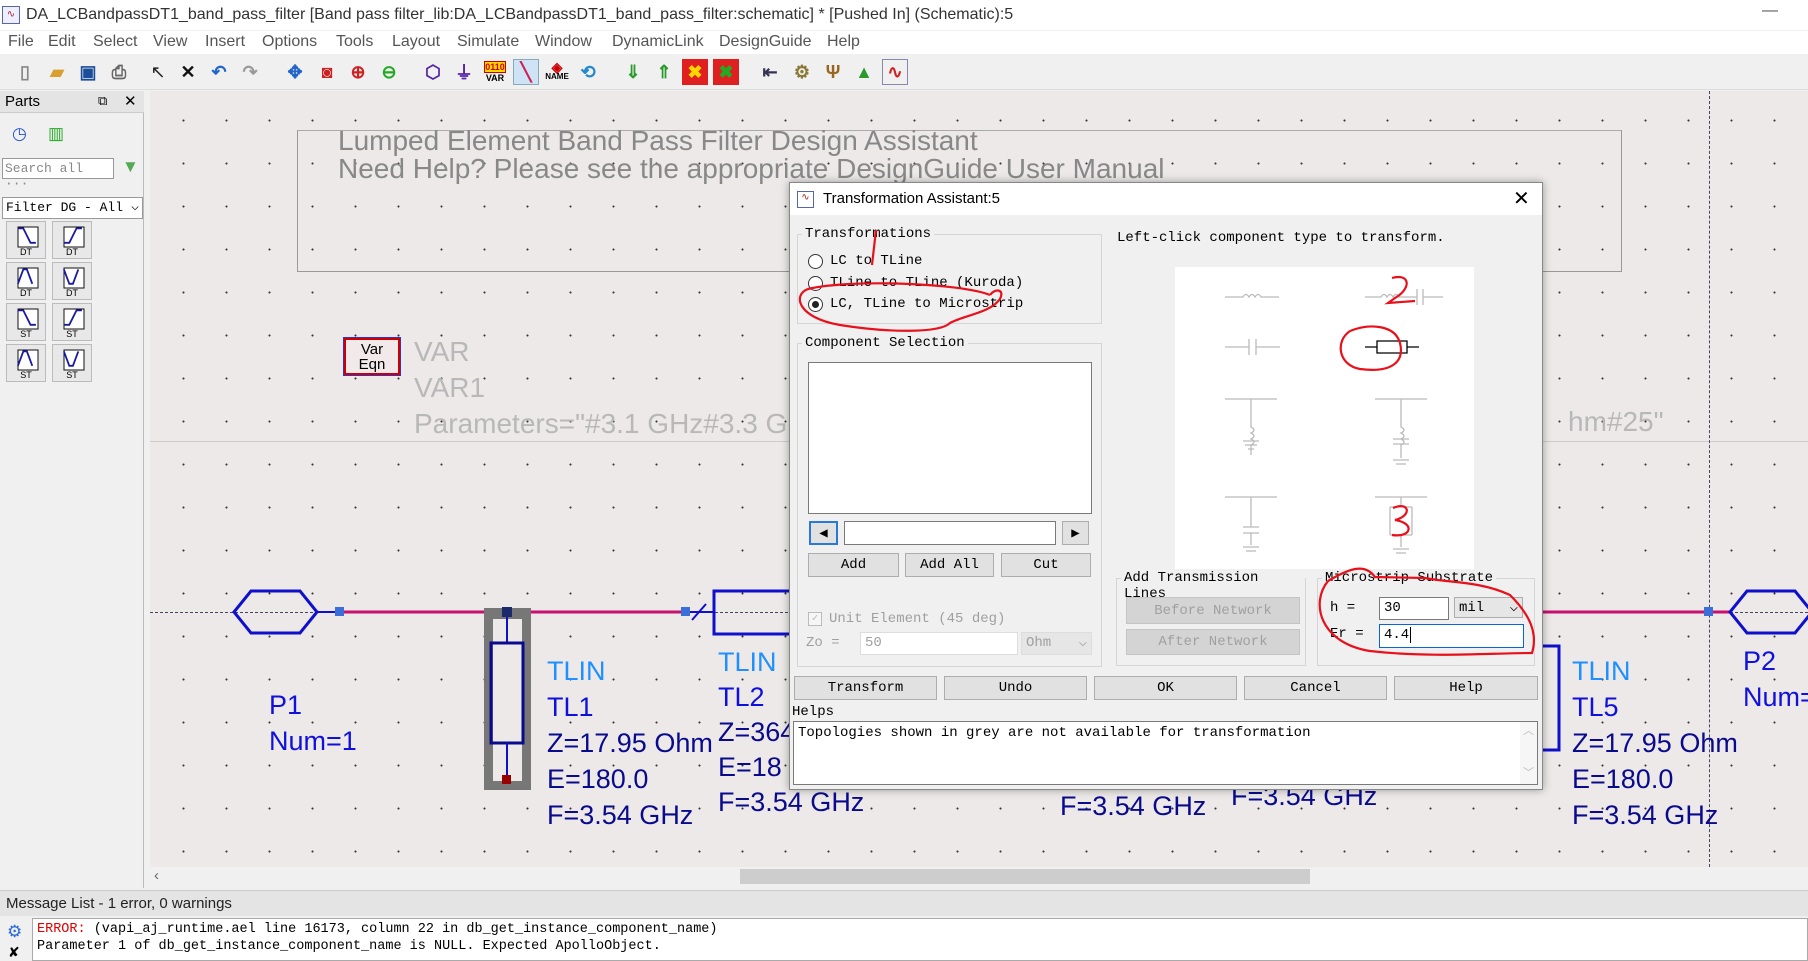  I want to click on undo-button: Undo, so click(1015, 688).